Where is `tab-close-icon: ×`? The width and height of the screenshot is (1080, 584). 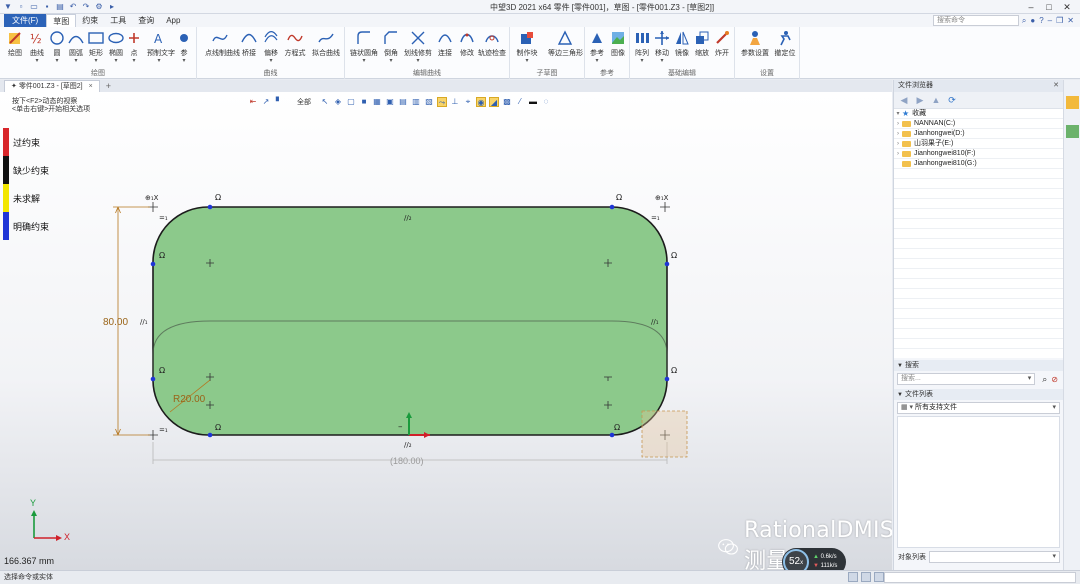 tab-close-icon: × is located at coordinates (91, 86).